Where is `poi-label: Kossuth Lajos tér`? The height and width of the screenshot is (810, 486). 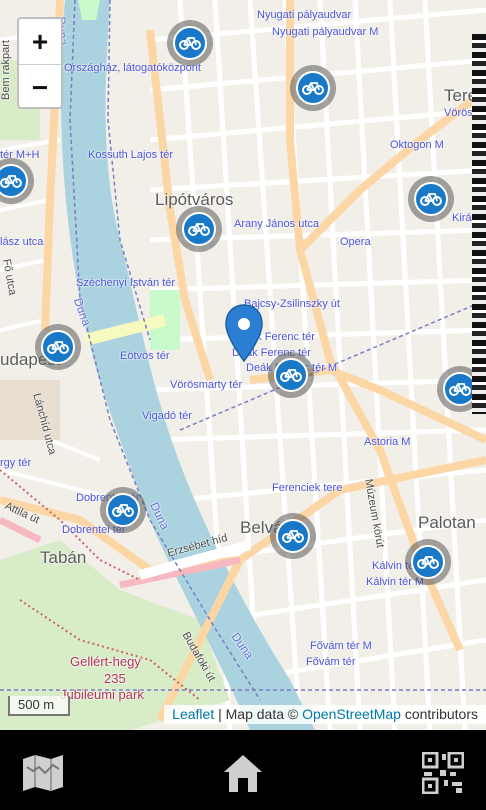
poi-label: Kossuth Lajos tér is located at coordinates (130, 155).